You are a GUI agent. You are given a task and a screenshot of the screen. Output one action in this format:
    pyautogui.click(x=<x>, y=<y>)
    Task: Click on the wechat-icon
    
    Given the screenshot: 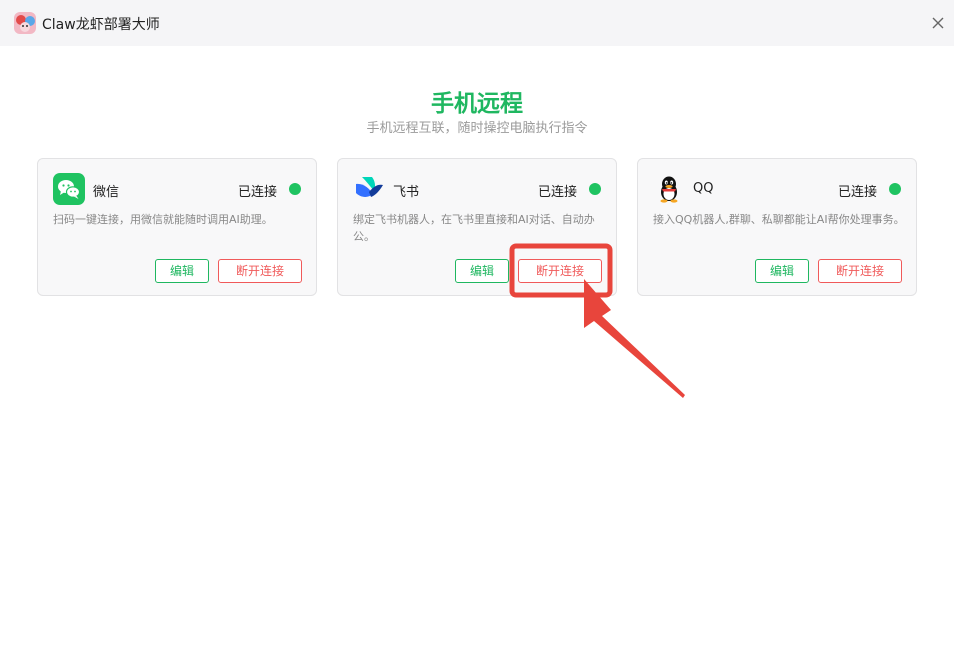 What is the action you would take?
    pyautogui.click(x=69, y=189)
    